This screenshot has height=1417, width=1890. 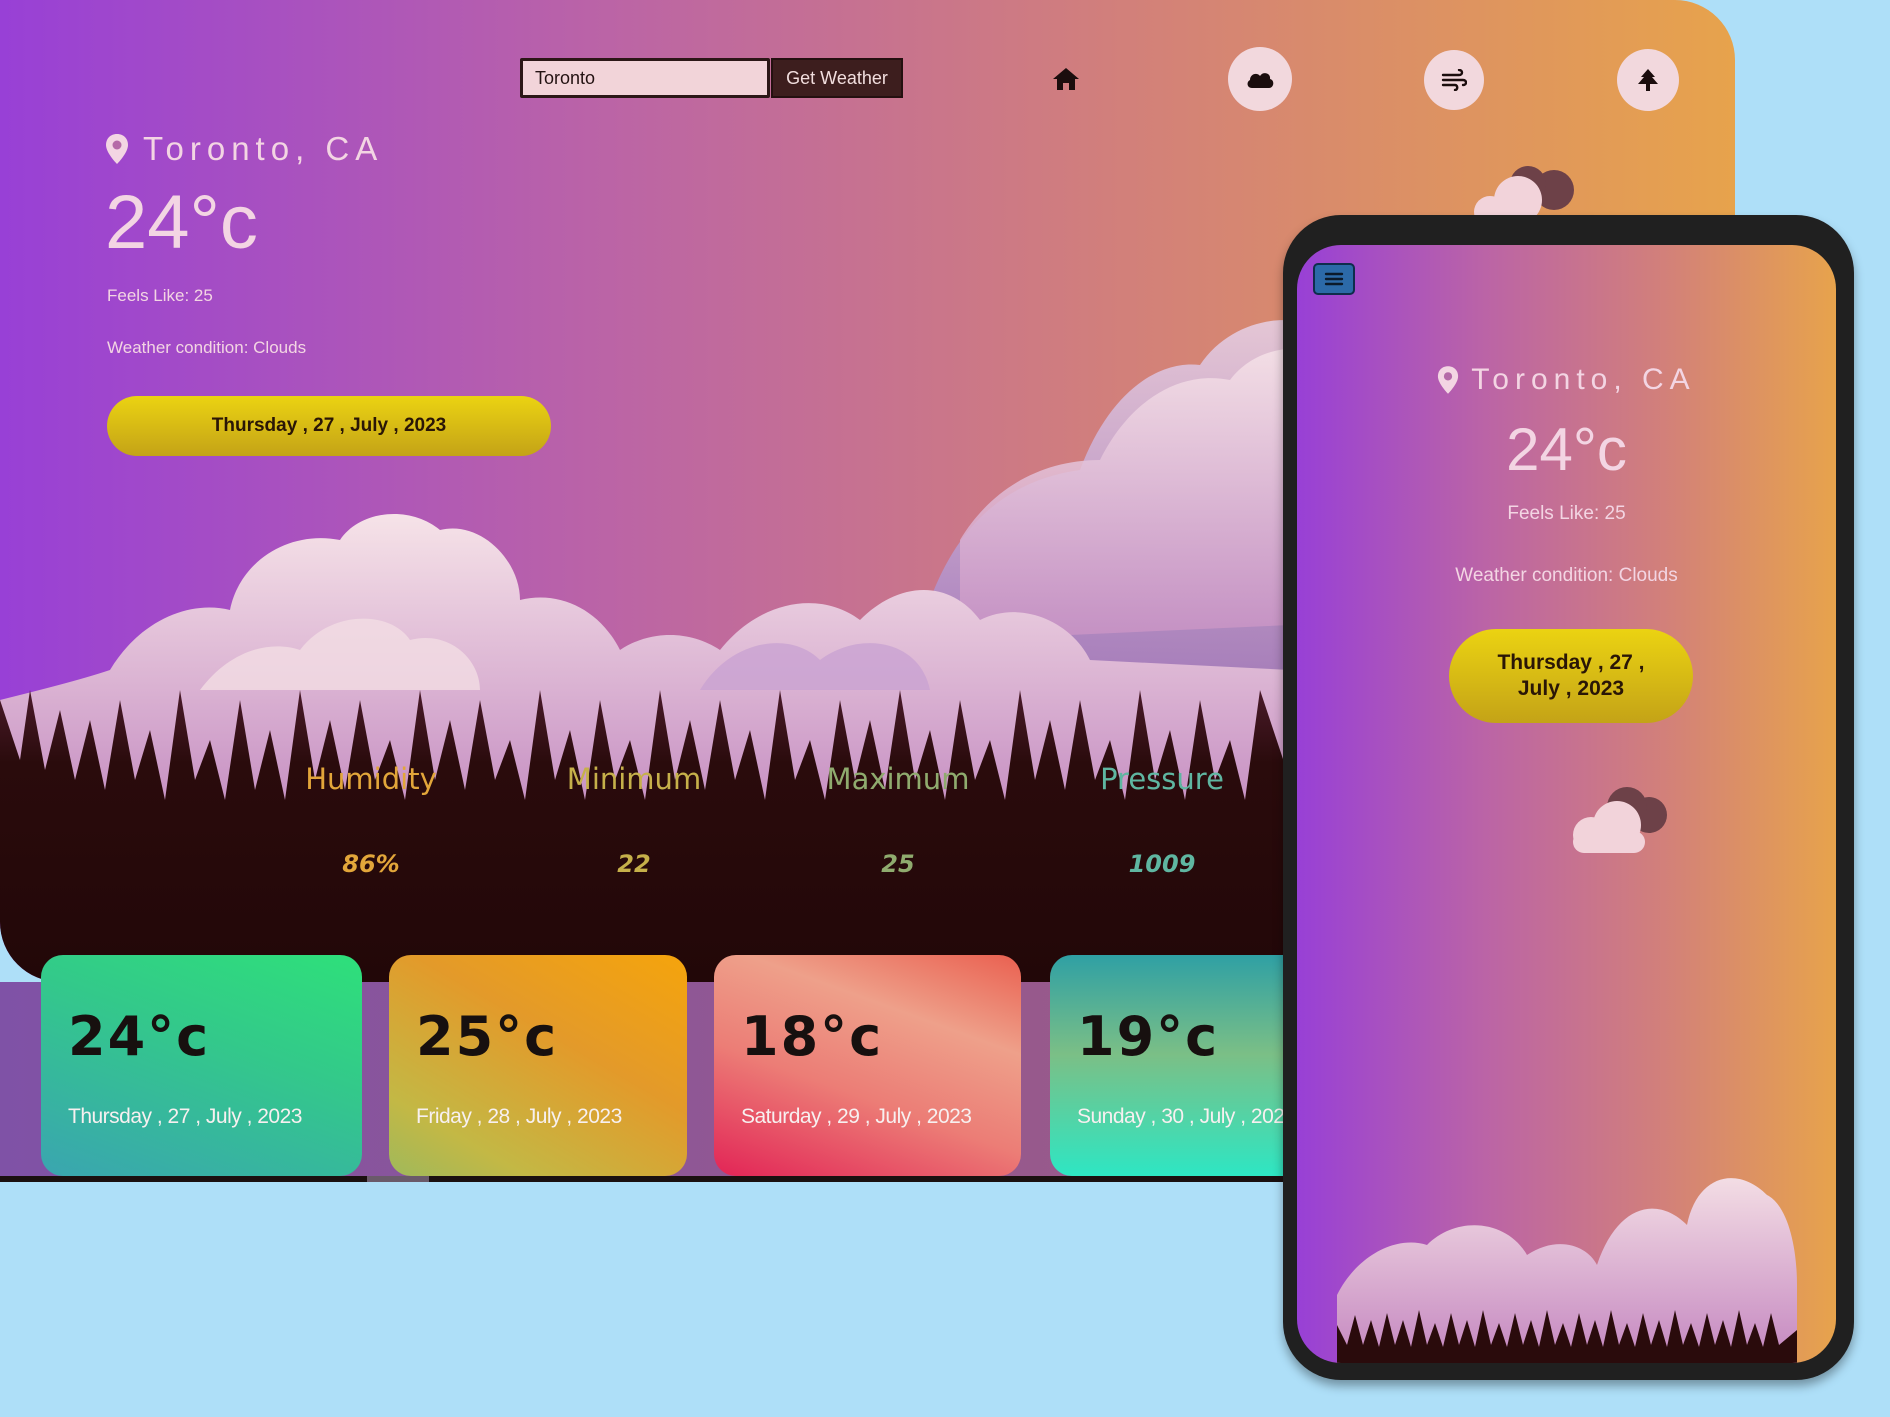 I want to click on current-temperature: 24°c, so click(x=181, y=222).